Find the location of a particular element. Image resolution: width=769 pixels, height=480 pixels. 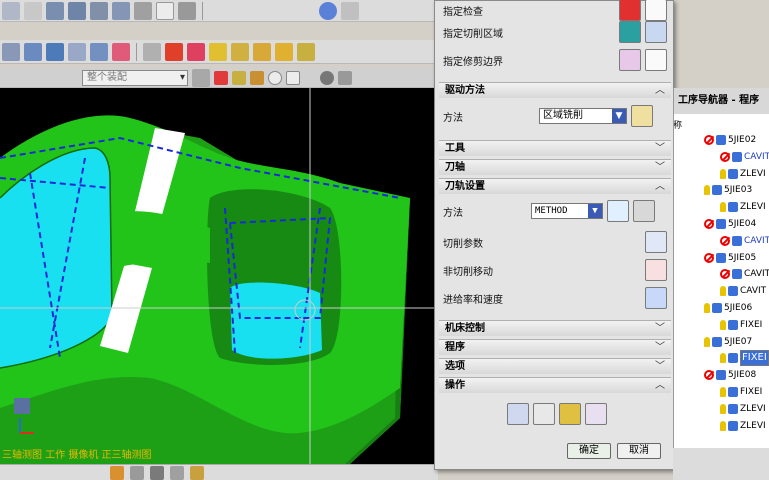

trim-boundary-button is located at coordinates (630, 60).